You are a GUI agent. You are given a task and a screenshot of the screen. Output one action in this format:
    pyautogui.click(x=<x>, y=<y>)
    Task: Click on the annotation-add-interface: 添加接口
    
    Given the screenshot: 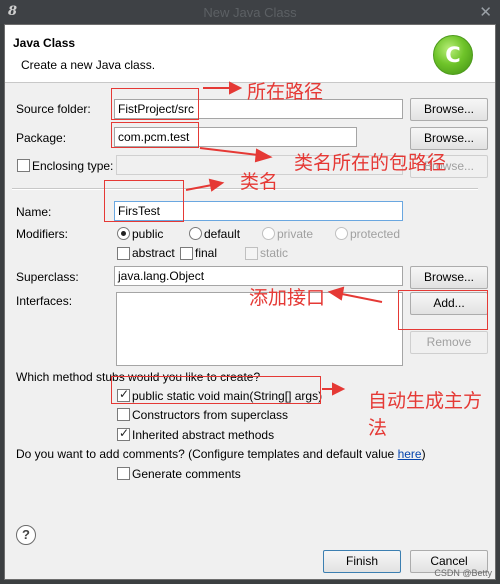 What is the action you would take?
    pyautogui.click(x=287, y=298)
    